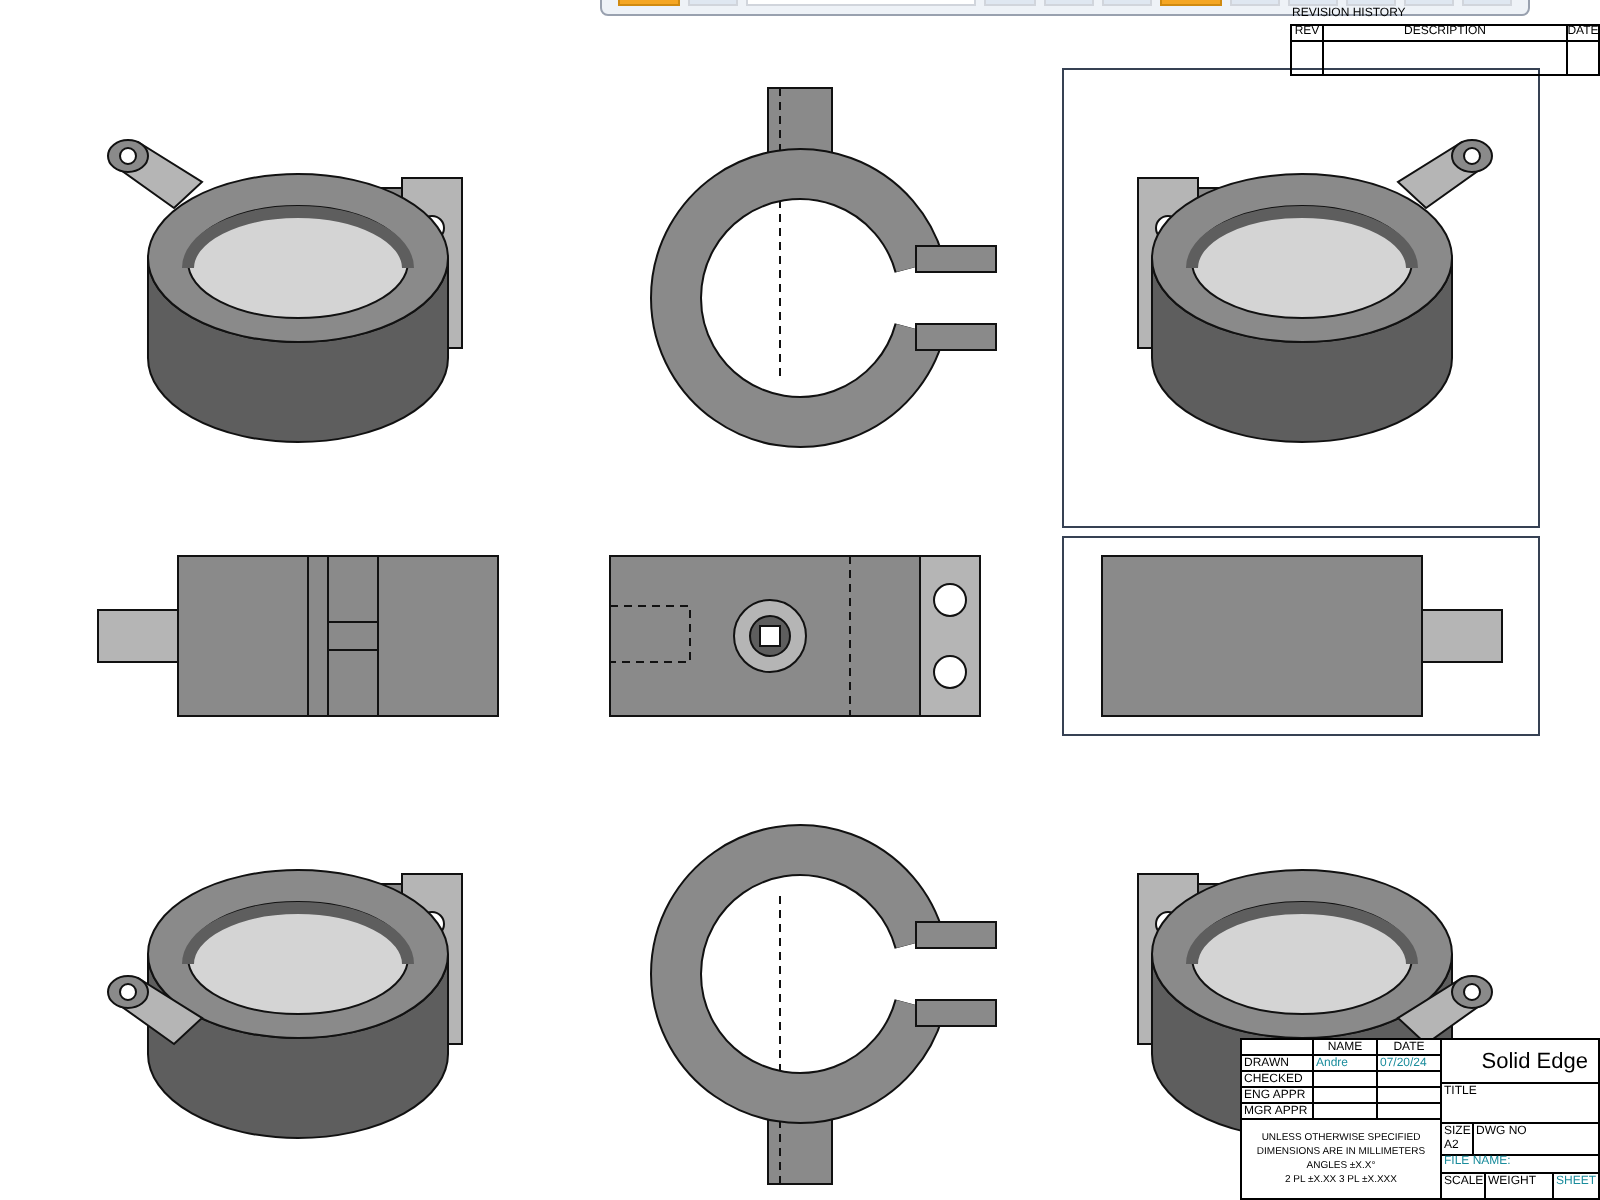 Image resolution: width=1600 pixels, height=1200 pixels. I want to click on brand-name: Solid Edge, so click(1534, 1061).